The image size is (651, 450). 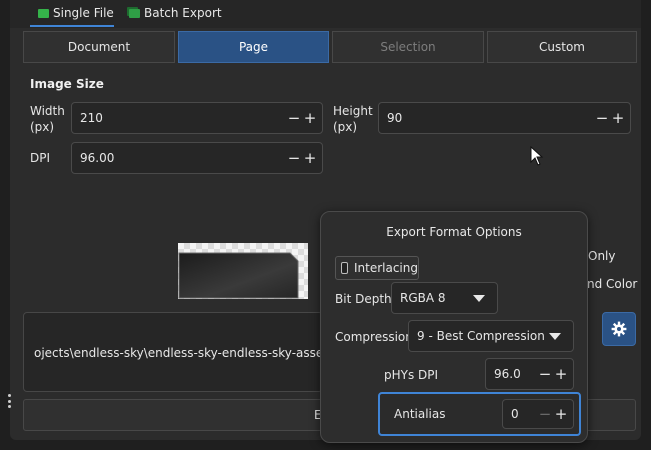 I want to click on gear-icon, so click(x=619, y=329).